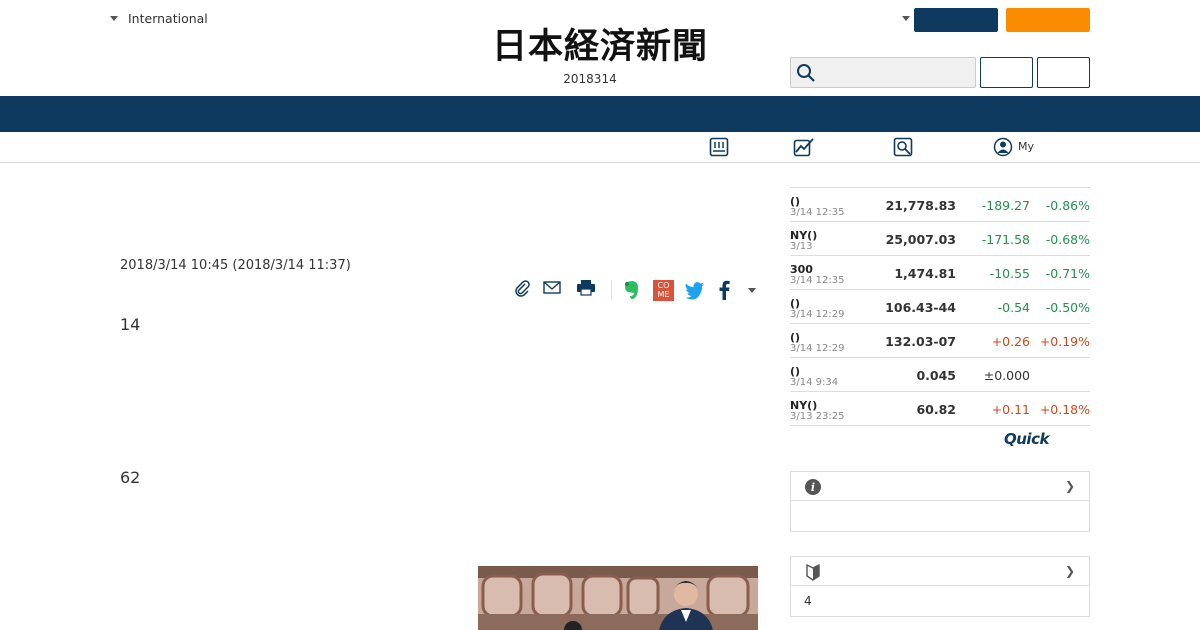 The width and height of the screenshot is (1200, 630). Describe the element at coordinates (1013, 307) in the screenshot. I see `market-change: -0.54` at that location.